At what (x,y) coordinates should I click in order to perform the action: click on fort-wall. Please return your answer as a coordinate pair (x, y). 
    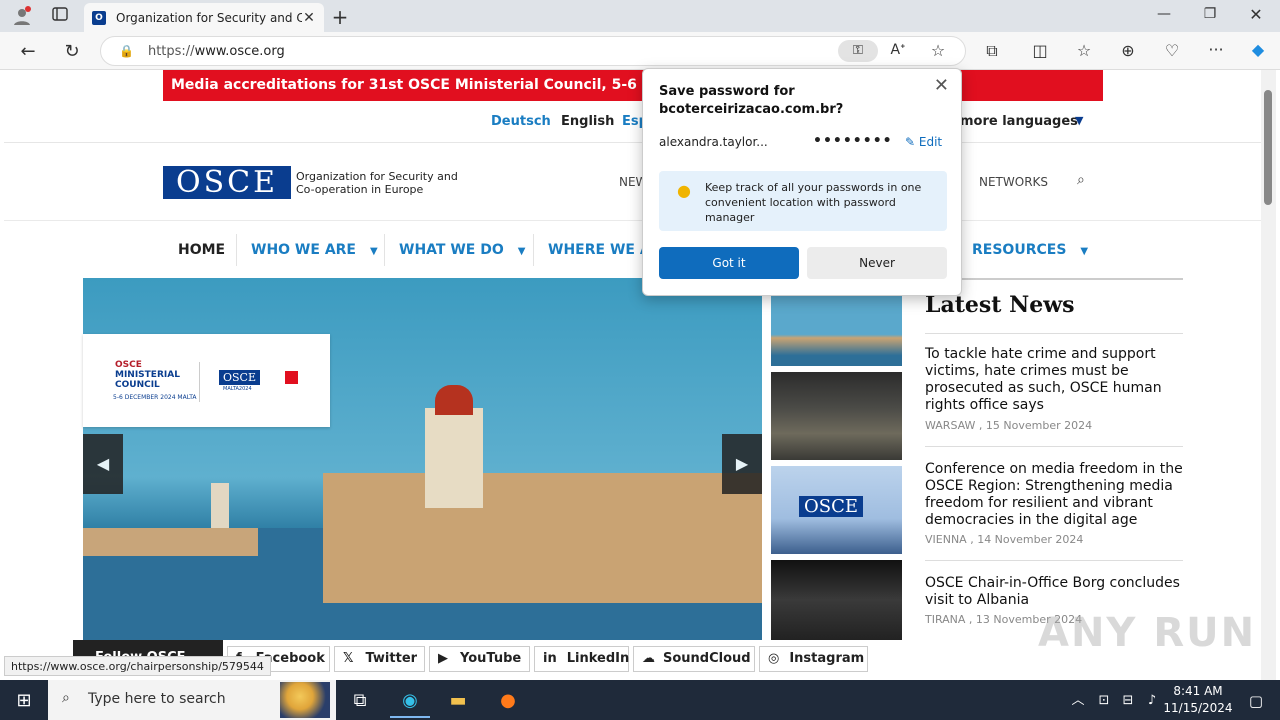
    Looking at the image, I should click on (542, 538).